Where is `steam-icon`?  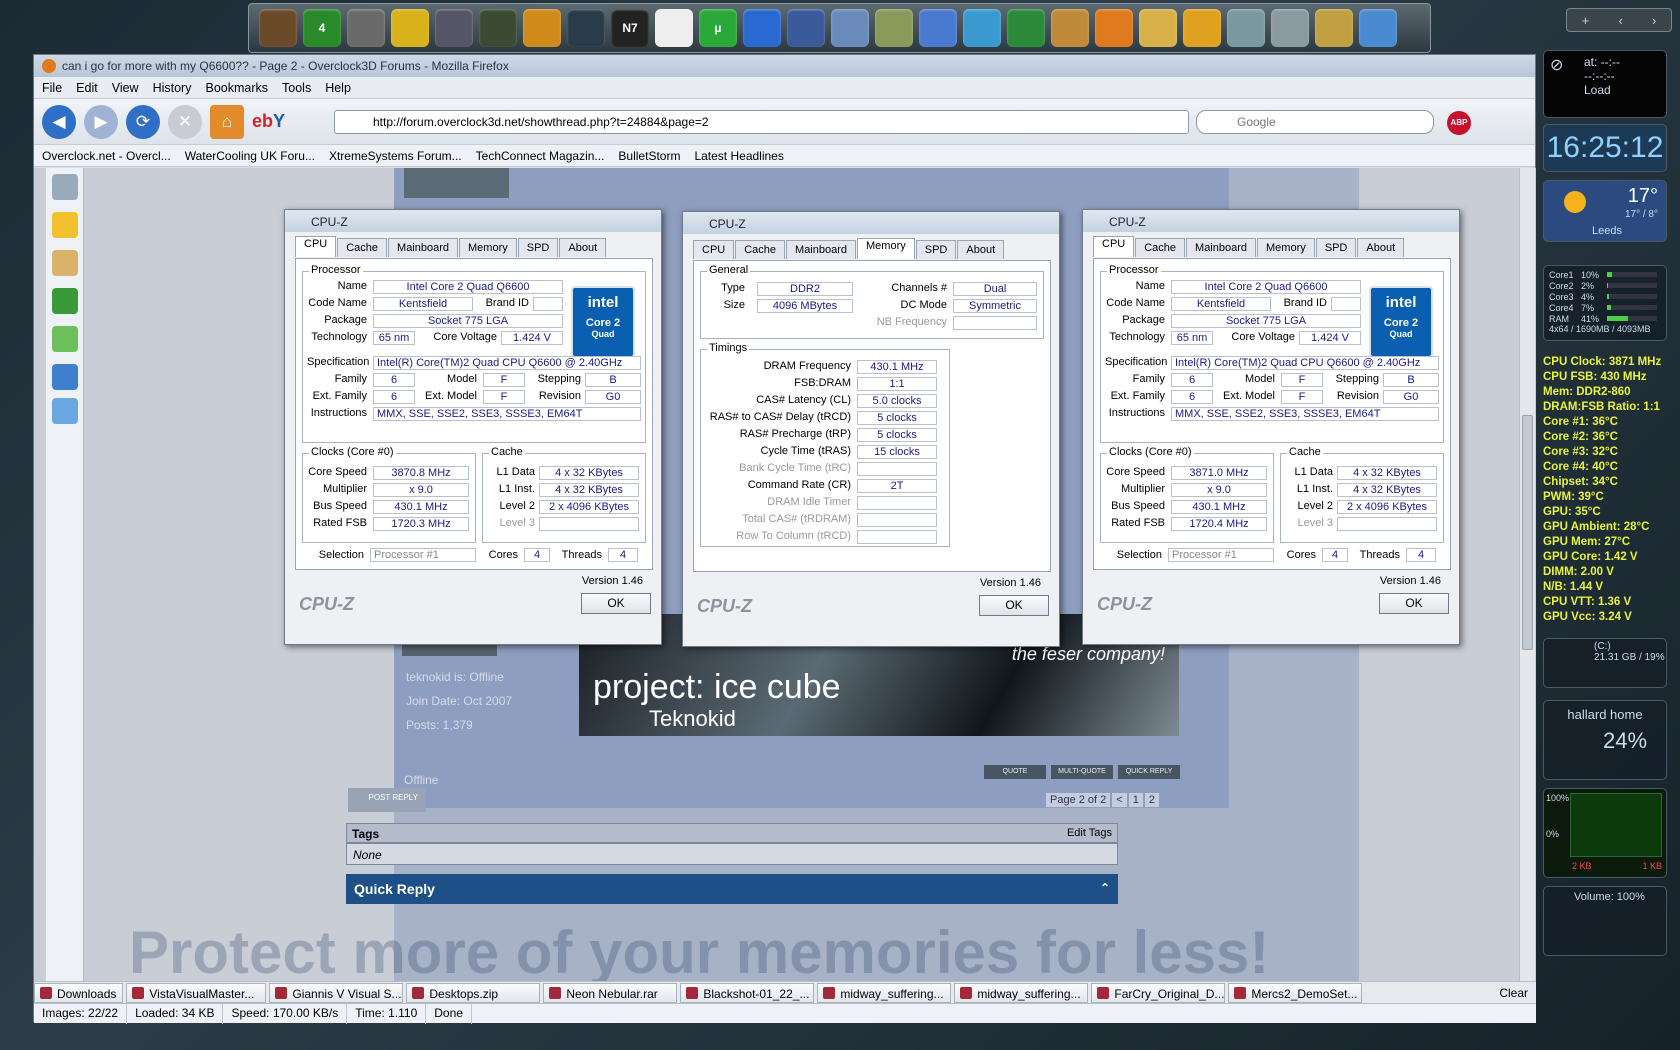 steam-icon is located at coordinates (586, 28).